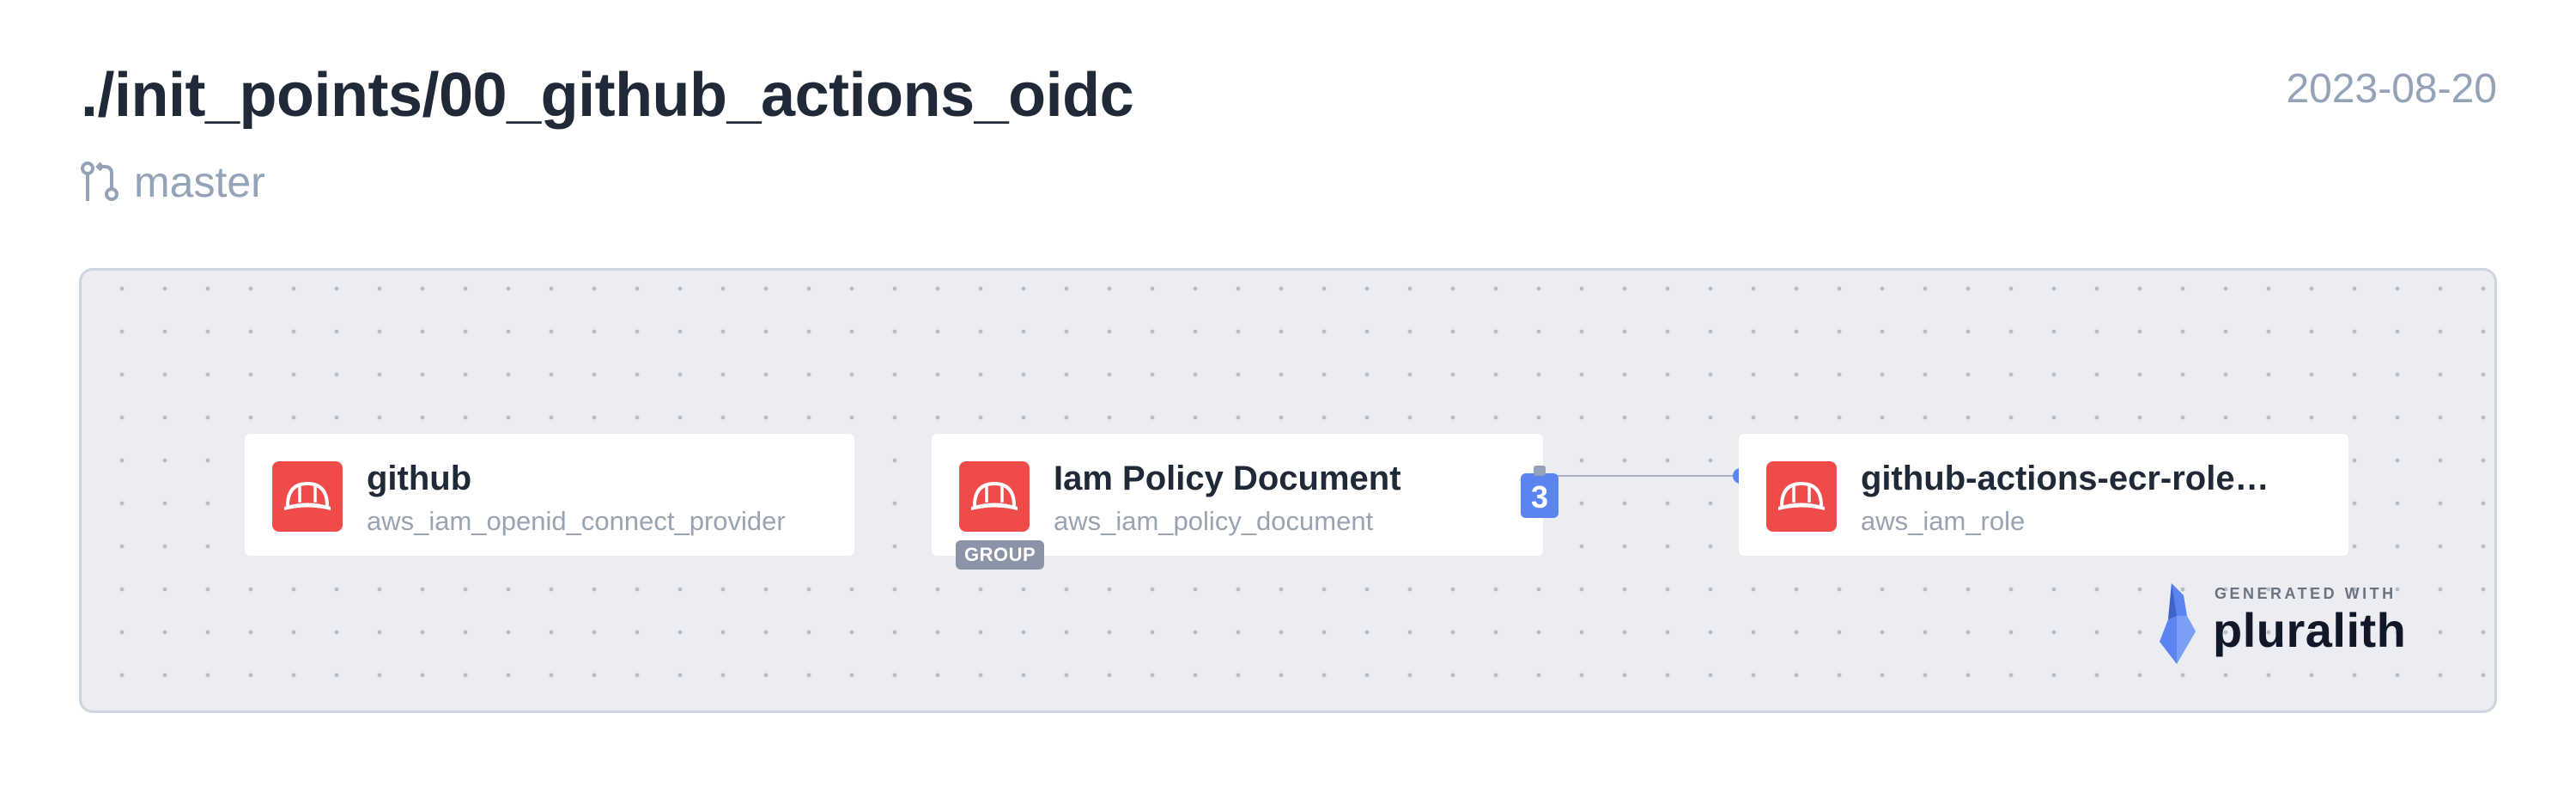  What do you see at coordinates (1214, 521) in the screenshot?
I see `node-type: aws_iam_policy_document` at bounding box center [1214, 521].